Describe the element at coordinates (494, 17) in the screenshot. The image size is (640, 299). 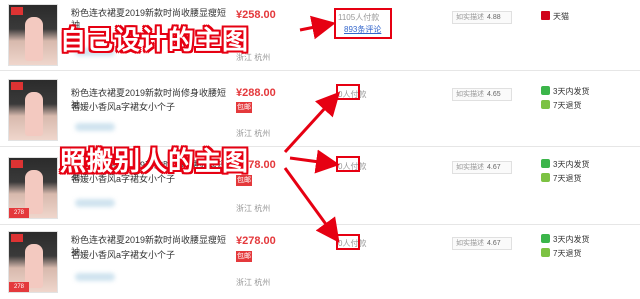
I see `rating-score: 4.88` at that location.